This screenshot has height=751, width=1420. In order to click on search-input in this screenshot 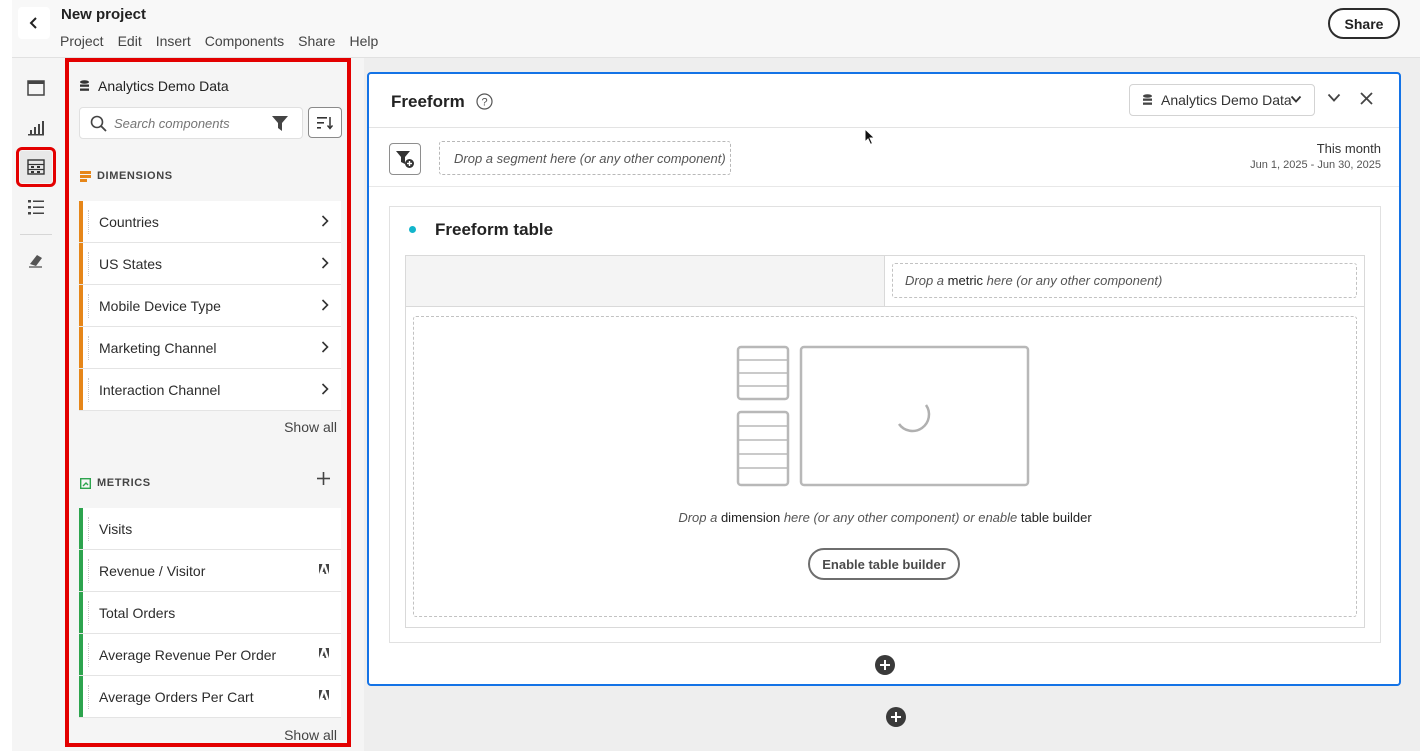, I will do `click(189, 123)`.